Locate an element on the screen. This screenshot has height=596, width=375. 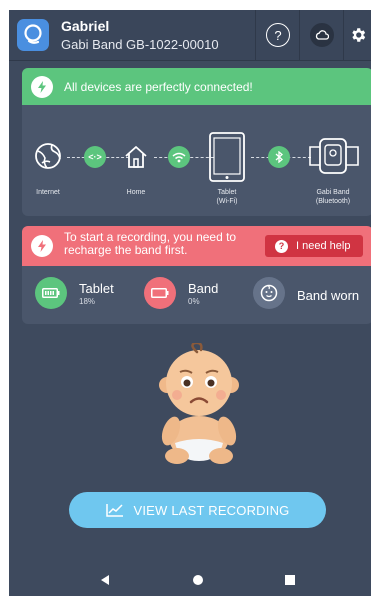
sad-baby-illustration is located at coordinates (199, 403).